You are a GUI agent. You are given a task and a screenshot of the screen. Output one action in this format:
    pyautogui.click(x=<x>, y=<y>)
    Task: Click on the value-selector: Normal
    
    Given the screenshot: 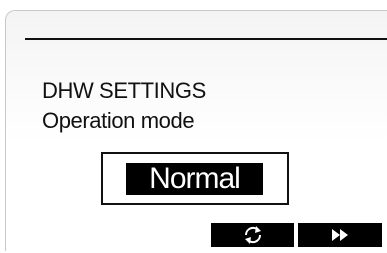 What is the action you would take?
    pyautogui.click(x=195, y=178)
    